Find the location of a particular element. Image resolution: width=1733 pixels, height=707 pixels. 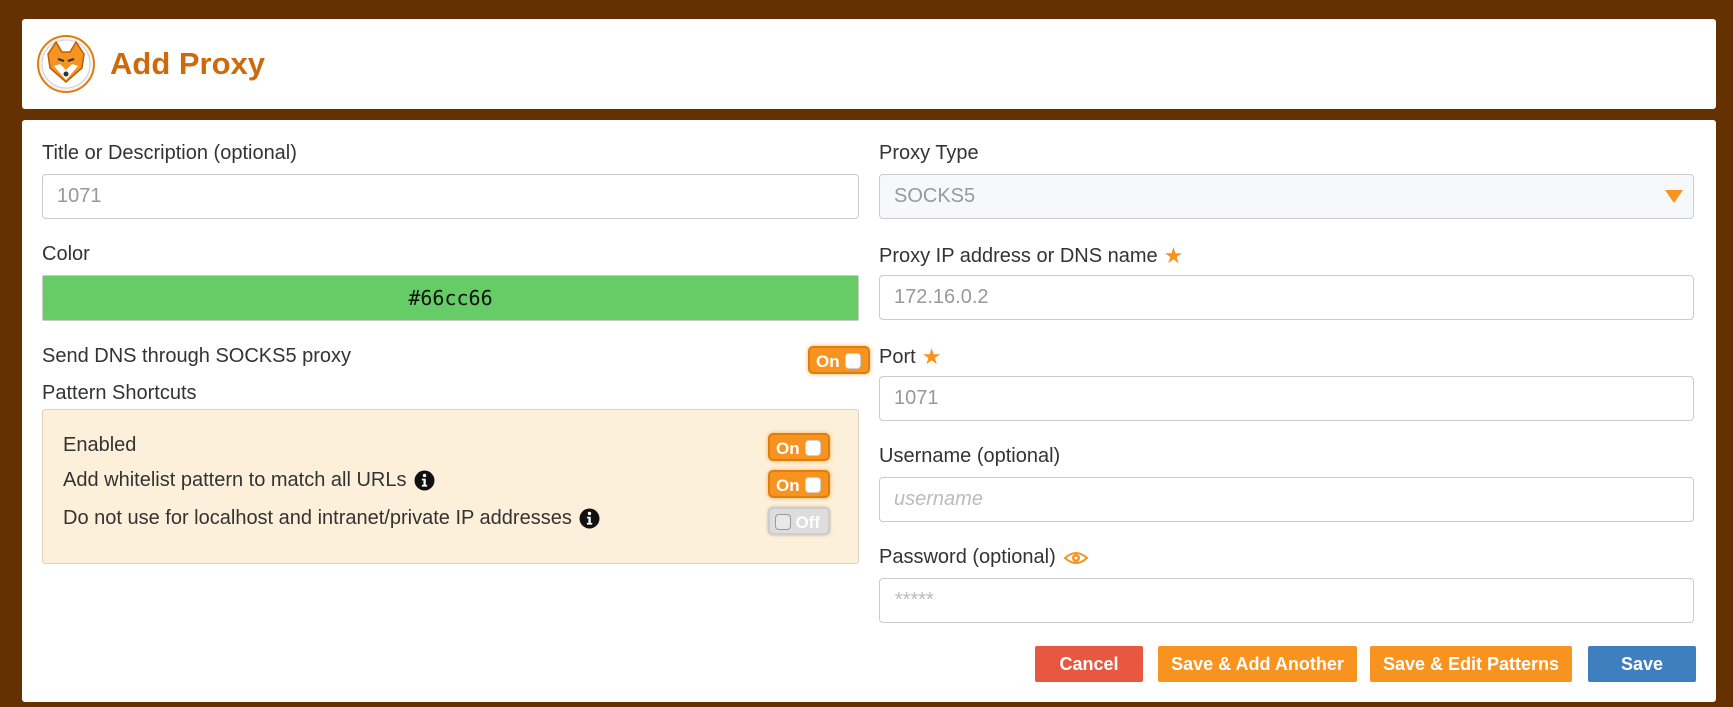

title-input: 1071 is located at coordinates (450, 196).